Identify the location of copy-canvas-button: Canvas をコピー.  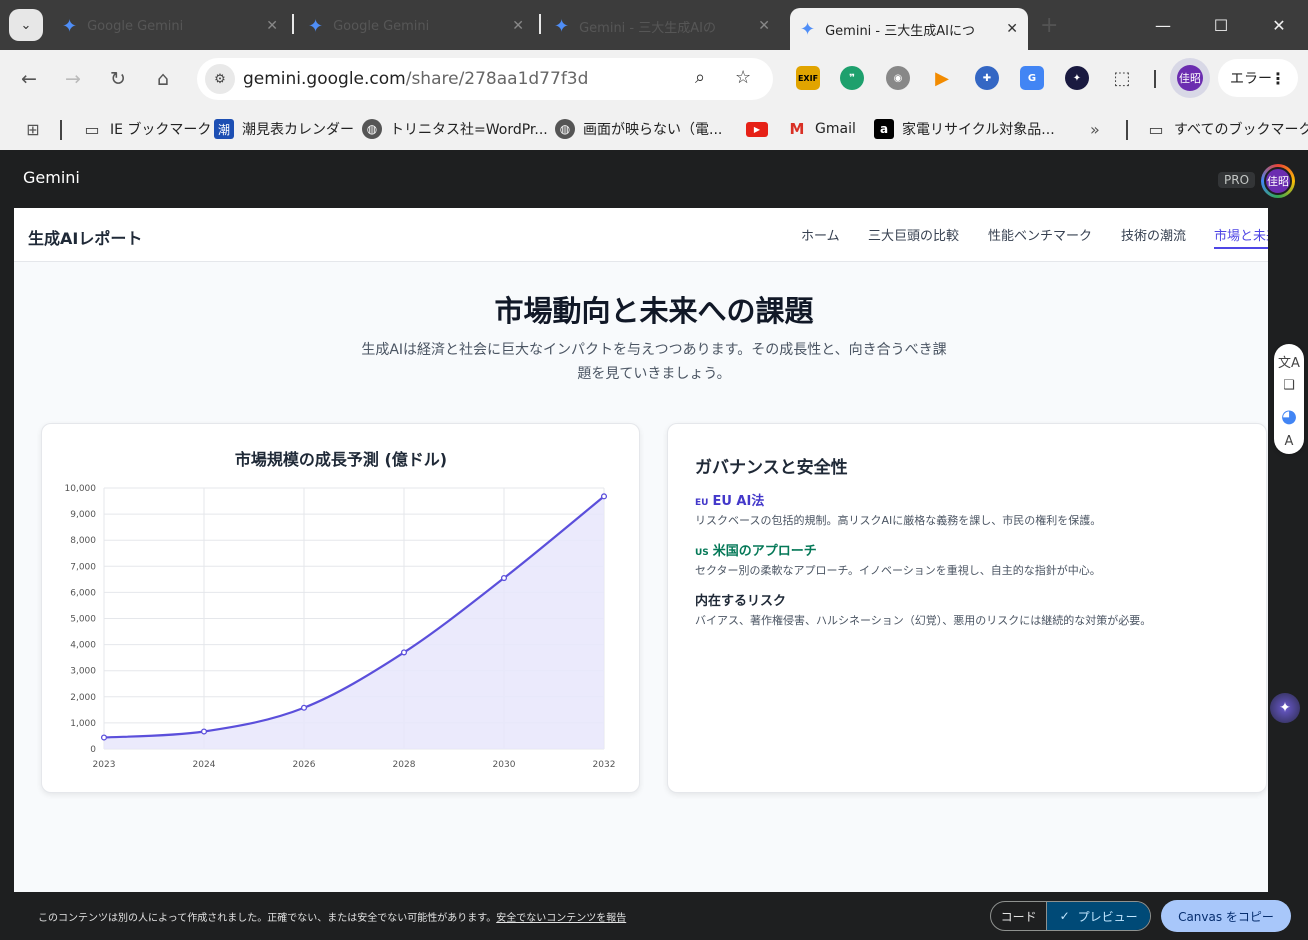
(1226, 916).